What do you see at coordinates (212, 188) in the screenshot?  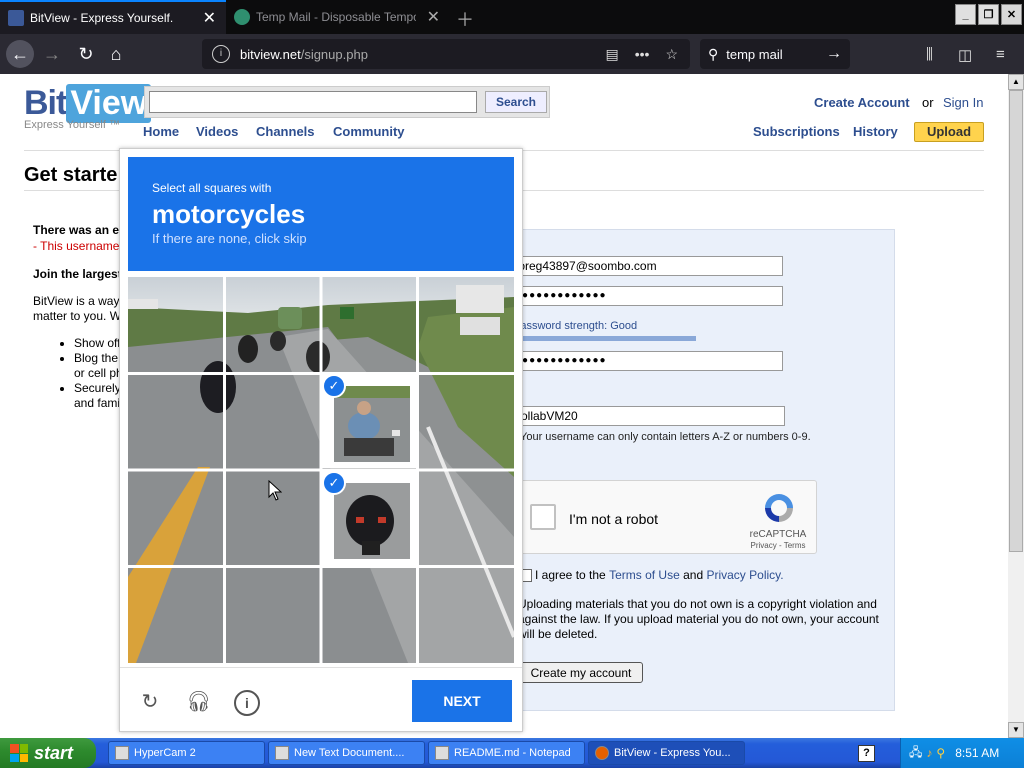 I see `challenge-instruction: Select all squares with` at bounding box center [212, 188].